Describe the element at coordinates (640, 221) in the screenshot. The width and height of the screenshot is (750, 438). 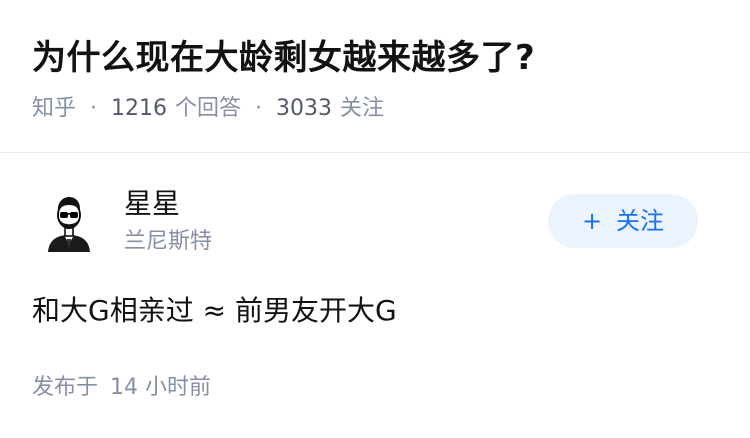
I see `follow-label: 关注` at that location.